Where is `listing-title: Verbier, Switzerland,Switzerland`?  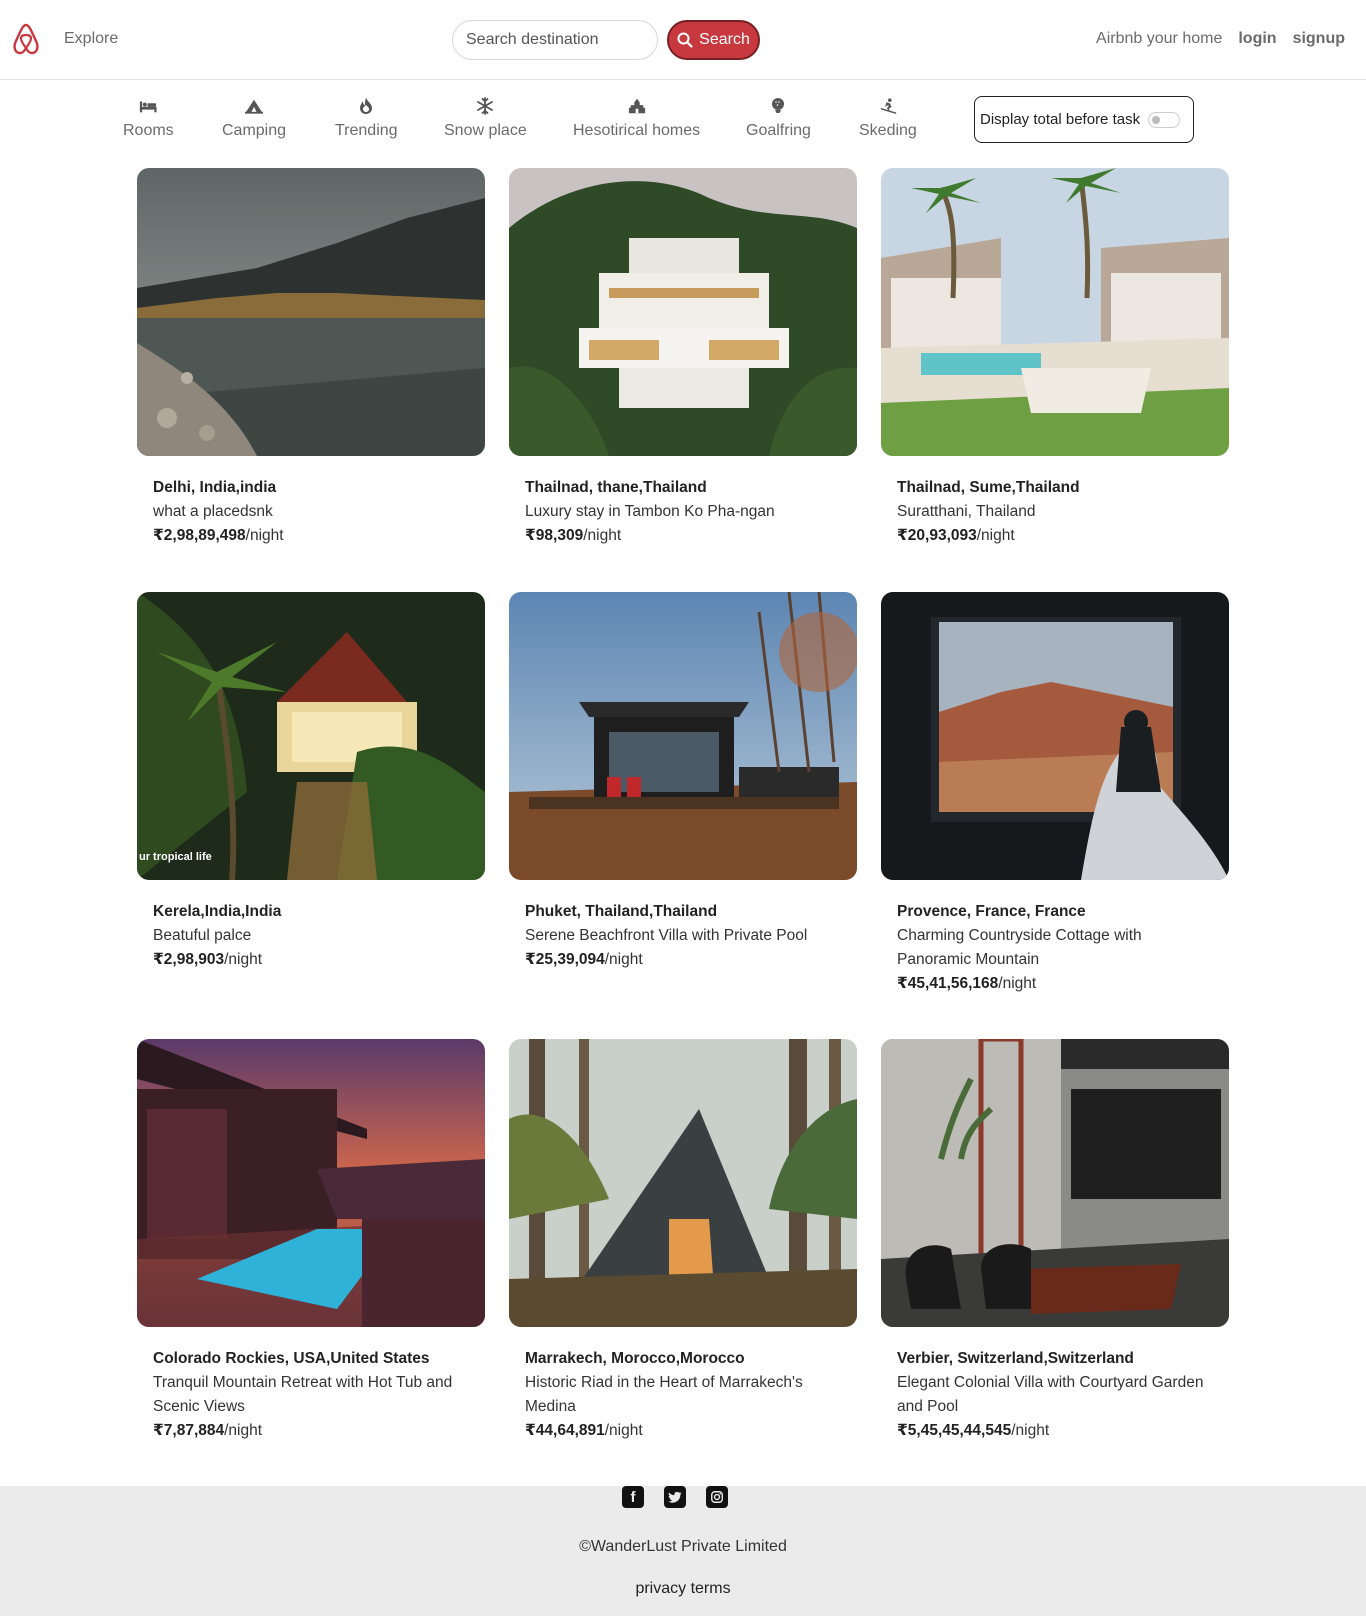
listing-title: Verbier, Switzerland,Switzerland is located at coordinates (1015, 1358).